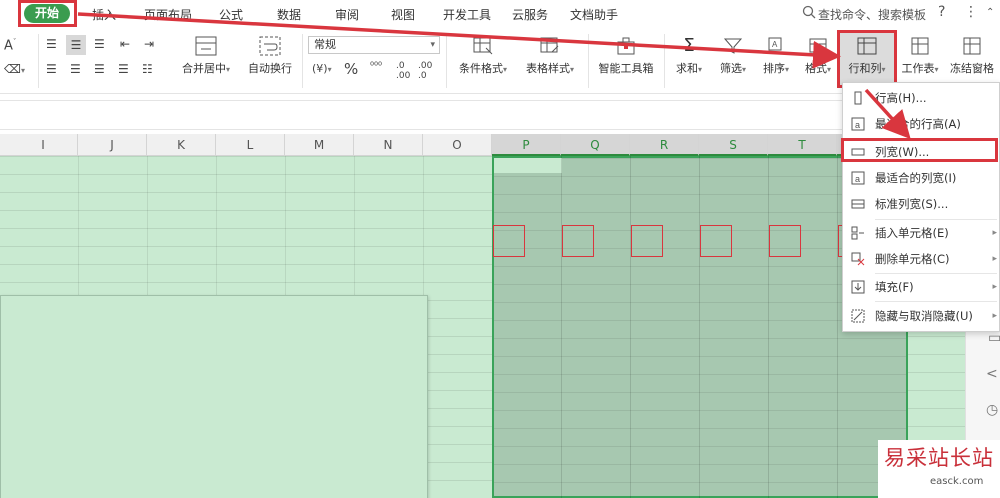 The image size is (1000, 498). I want to click on watermark-title: 易采站长站, so click(939, 458).